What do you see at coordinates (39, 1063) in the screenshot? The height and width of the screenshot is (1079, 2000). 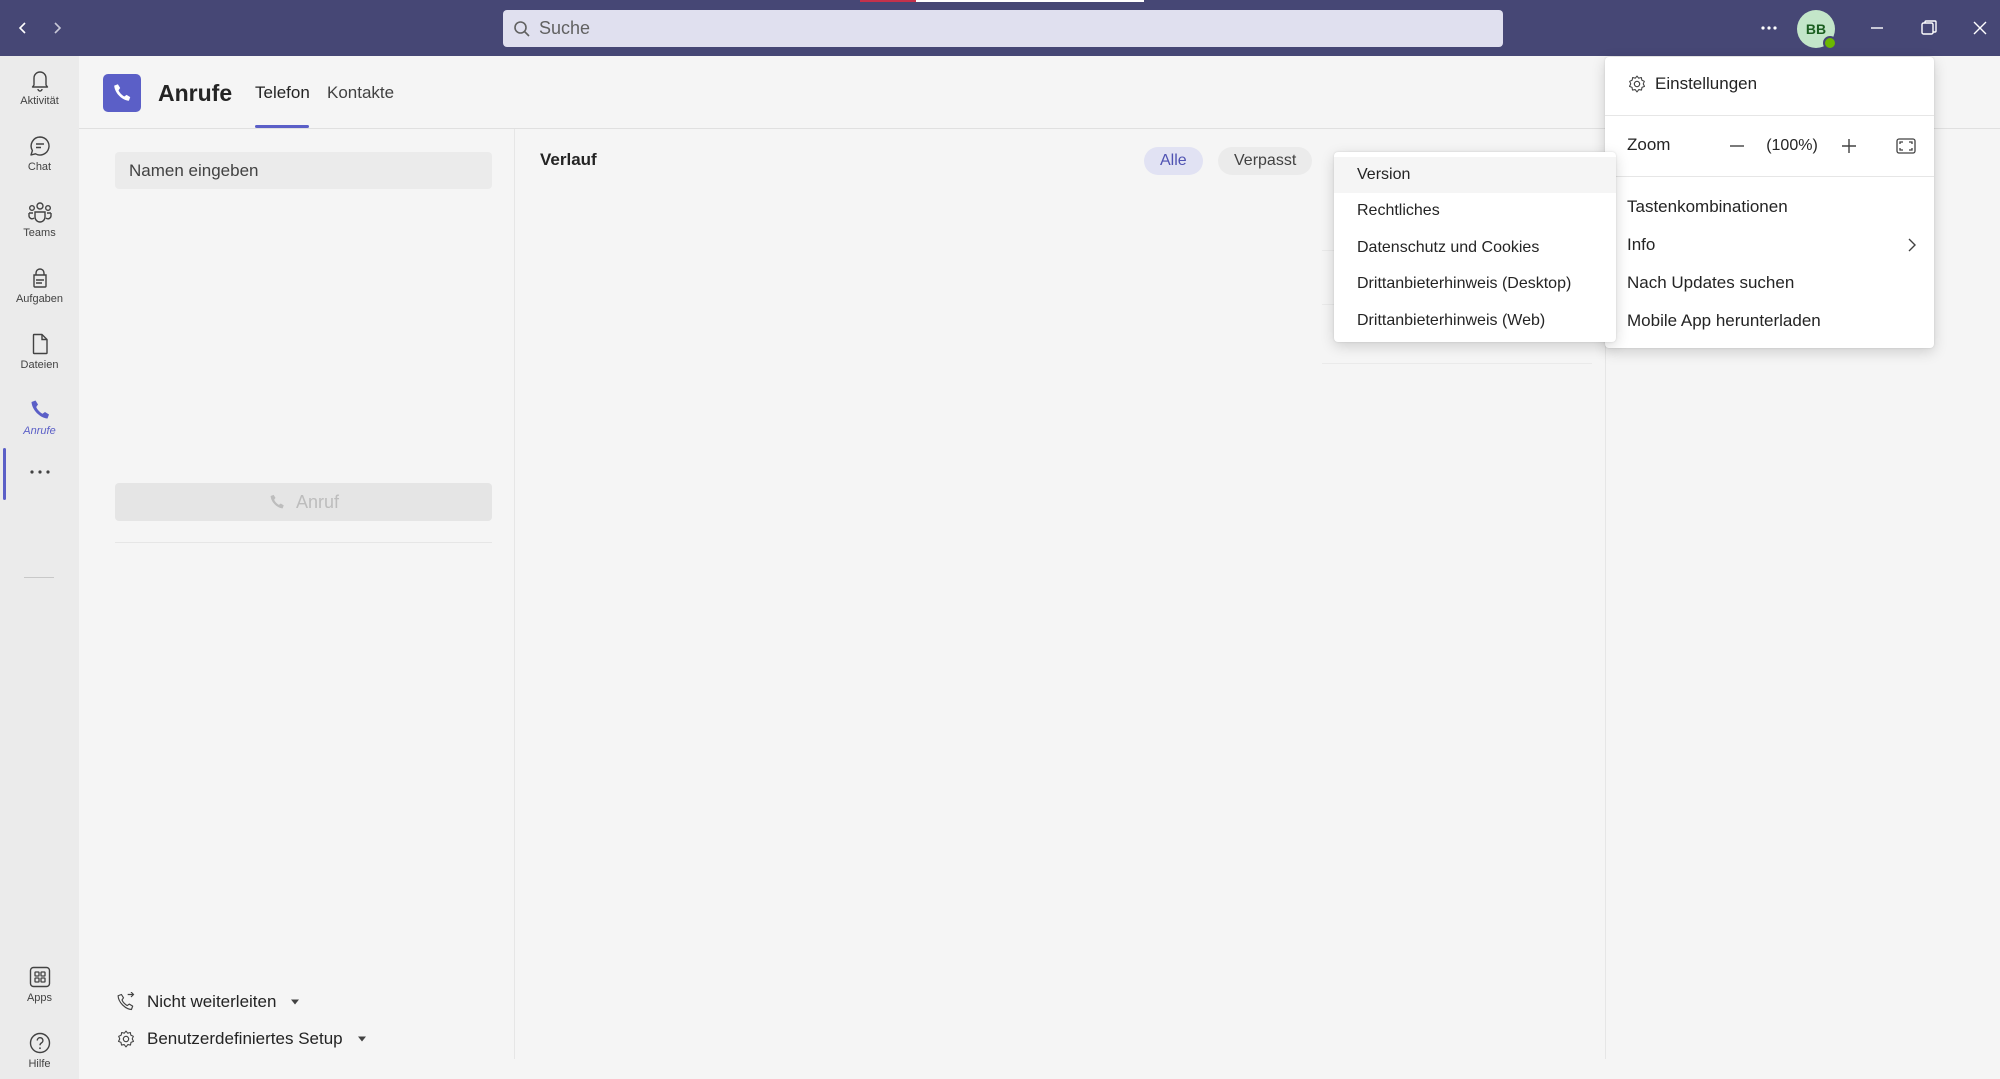 I see `app-bar-label: Hilfe` at bounding box center [39, 1063].